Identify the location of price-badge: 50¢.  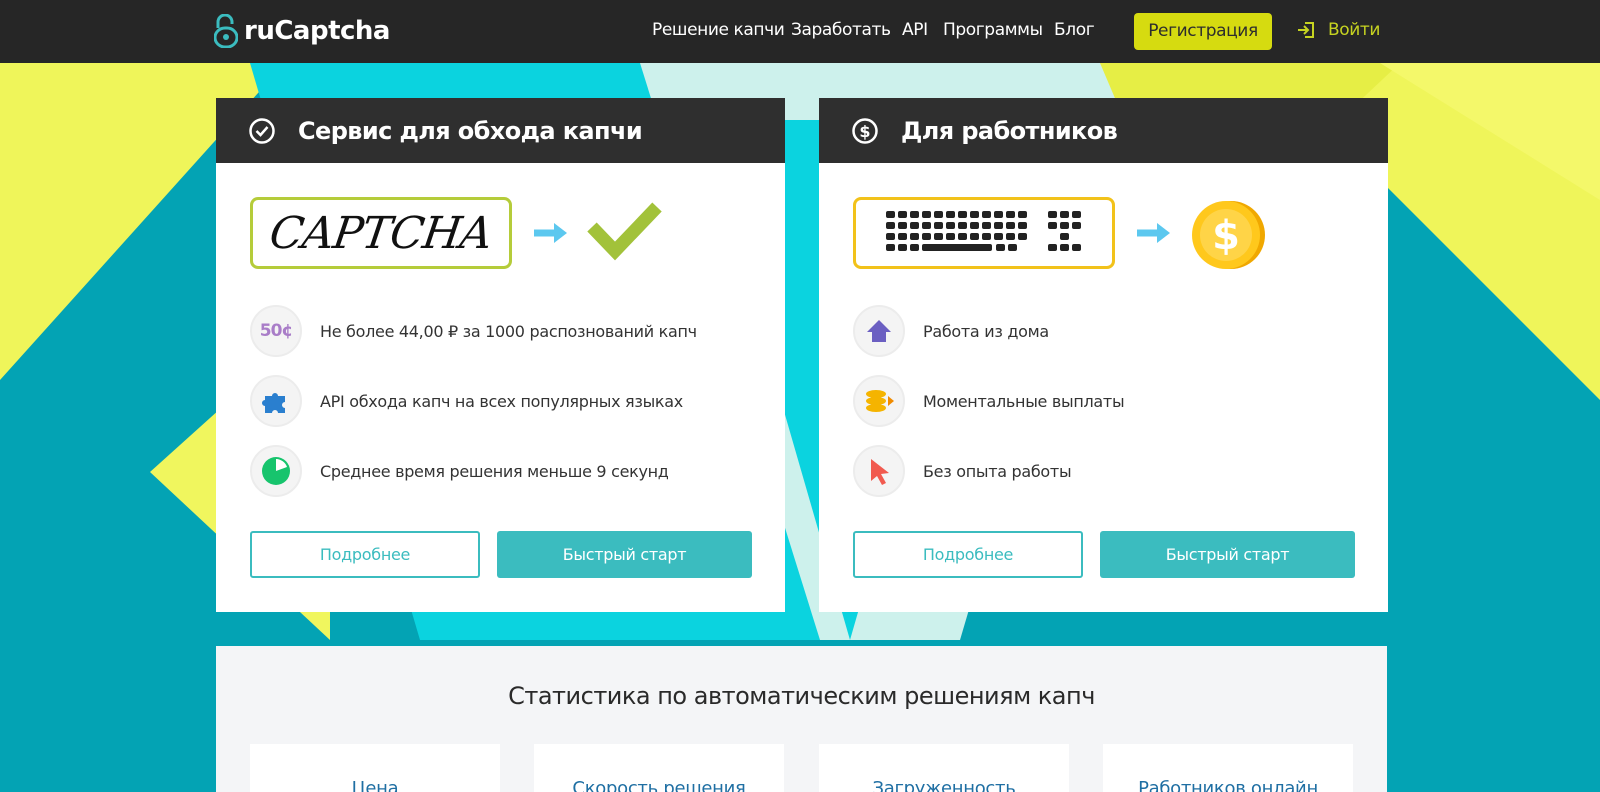
(276, 331).